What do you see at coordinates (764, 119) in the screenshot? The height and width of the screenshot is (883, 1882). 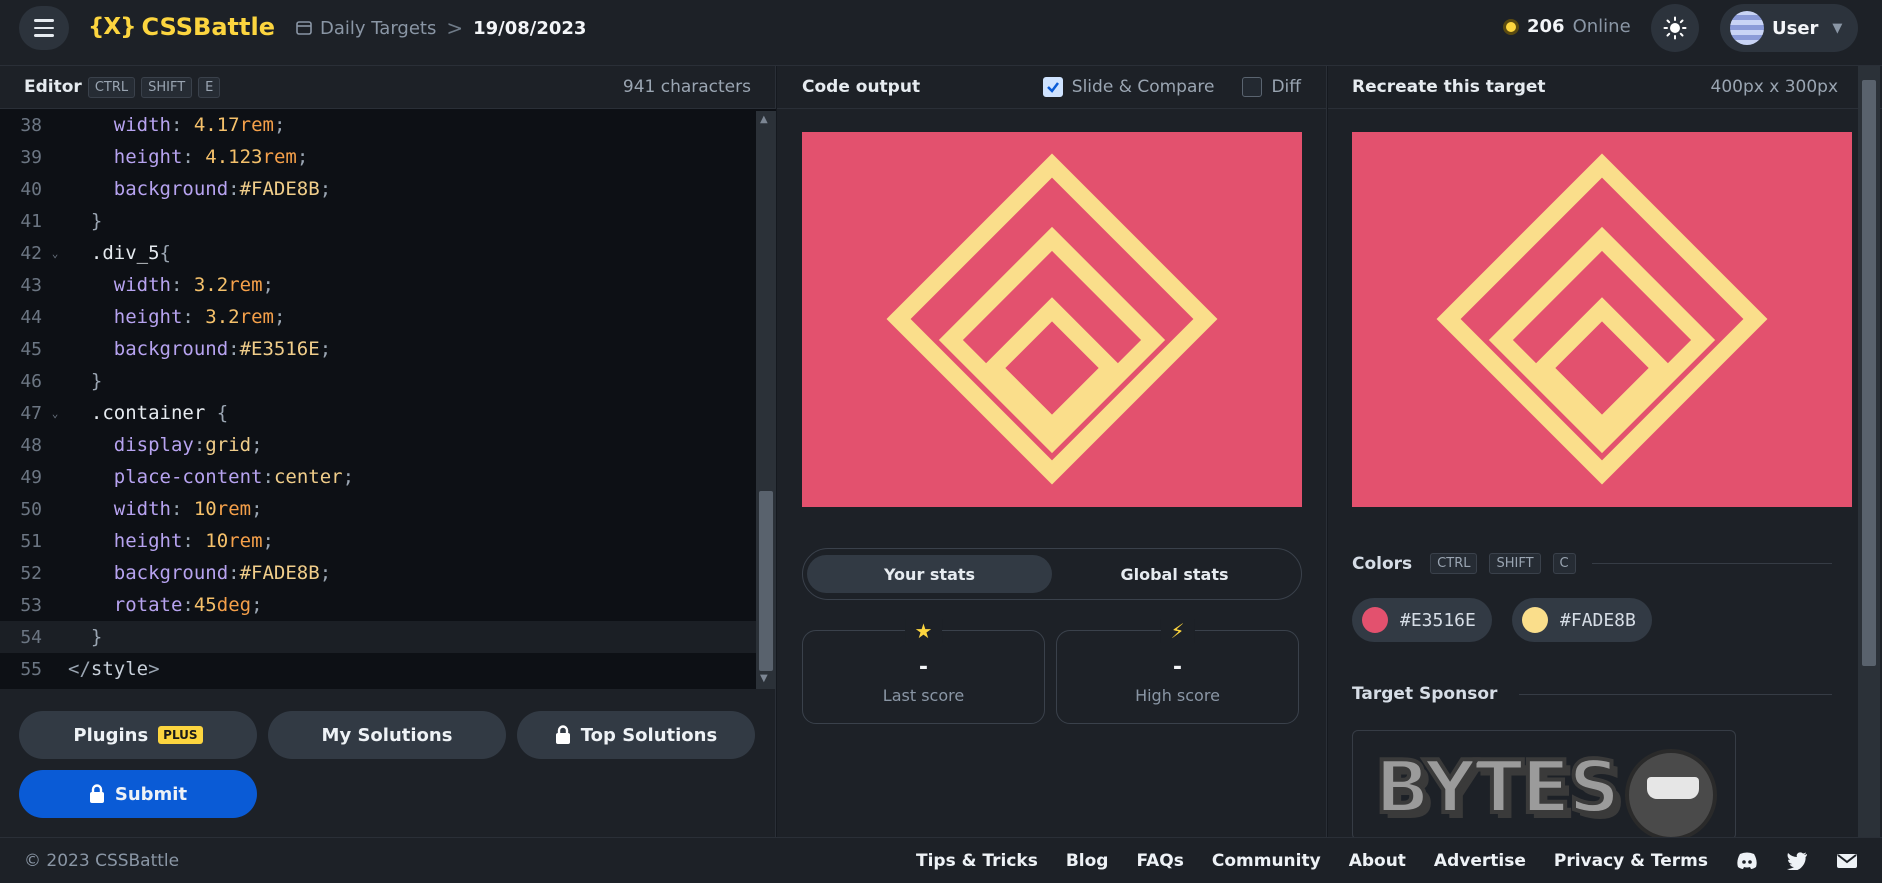 I see `scroll-up-arrow-icon: ▲` at bounding box center [764, 119].